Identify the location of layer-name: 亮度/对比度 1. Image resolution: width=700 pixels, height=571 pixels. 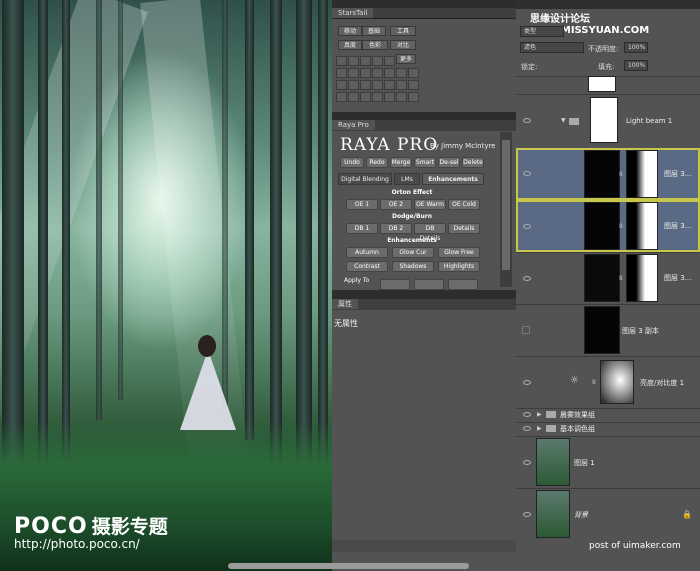
(662, 383).